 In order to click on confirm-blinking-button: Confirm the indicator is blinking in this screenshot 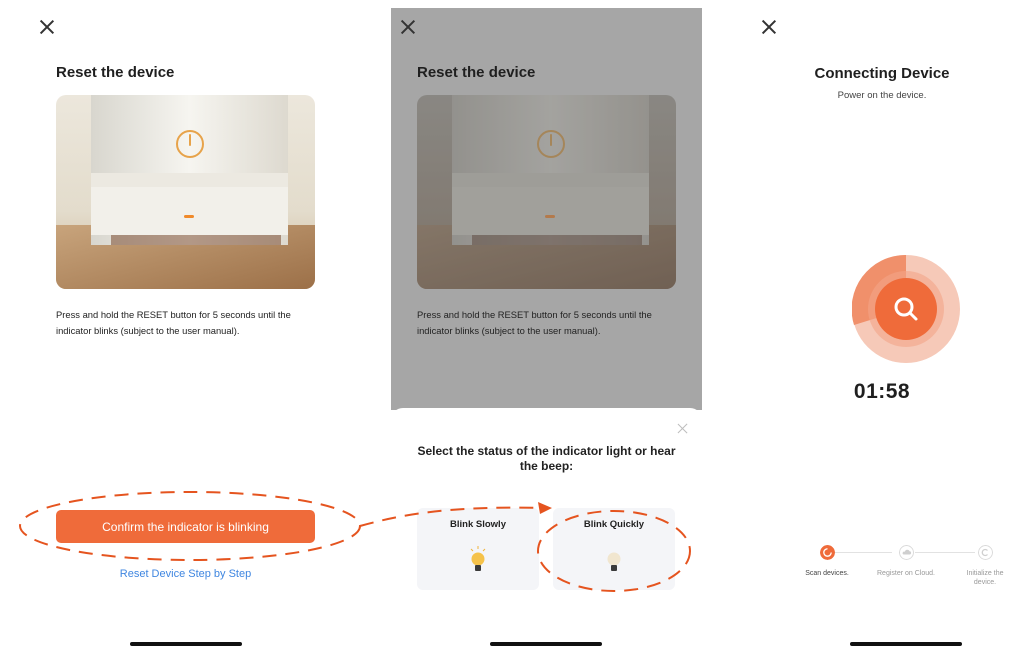, I will do `click(185, 526)`.